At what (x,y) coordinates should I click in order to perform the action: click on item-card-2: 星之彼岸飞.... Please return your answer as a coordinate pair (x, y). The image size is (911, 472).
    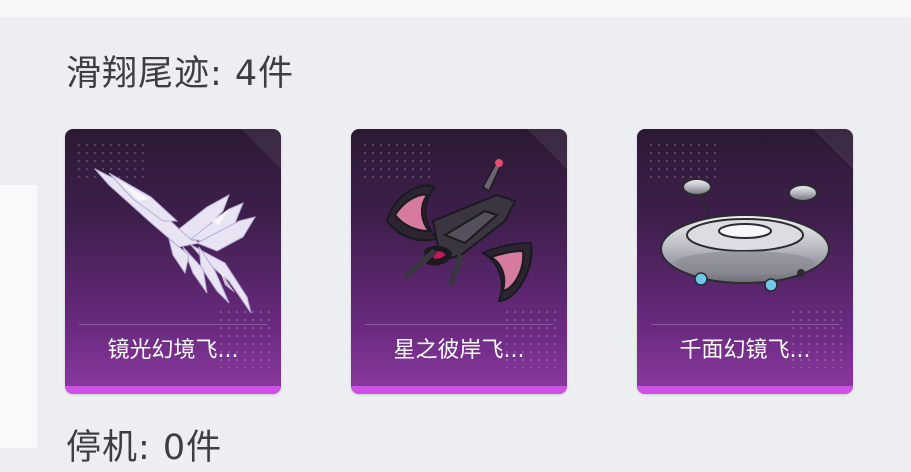
    Looking at the image, I should click on (459, 261).